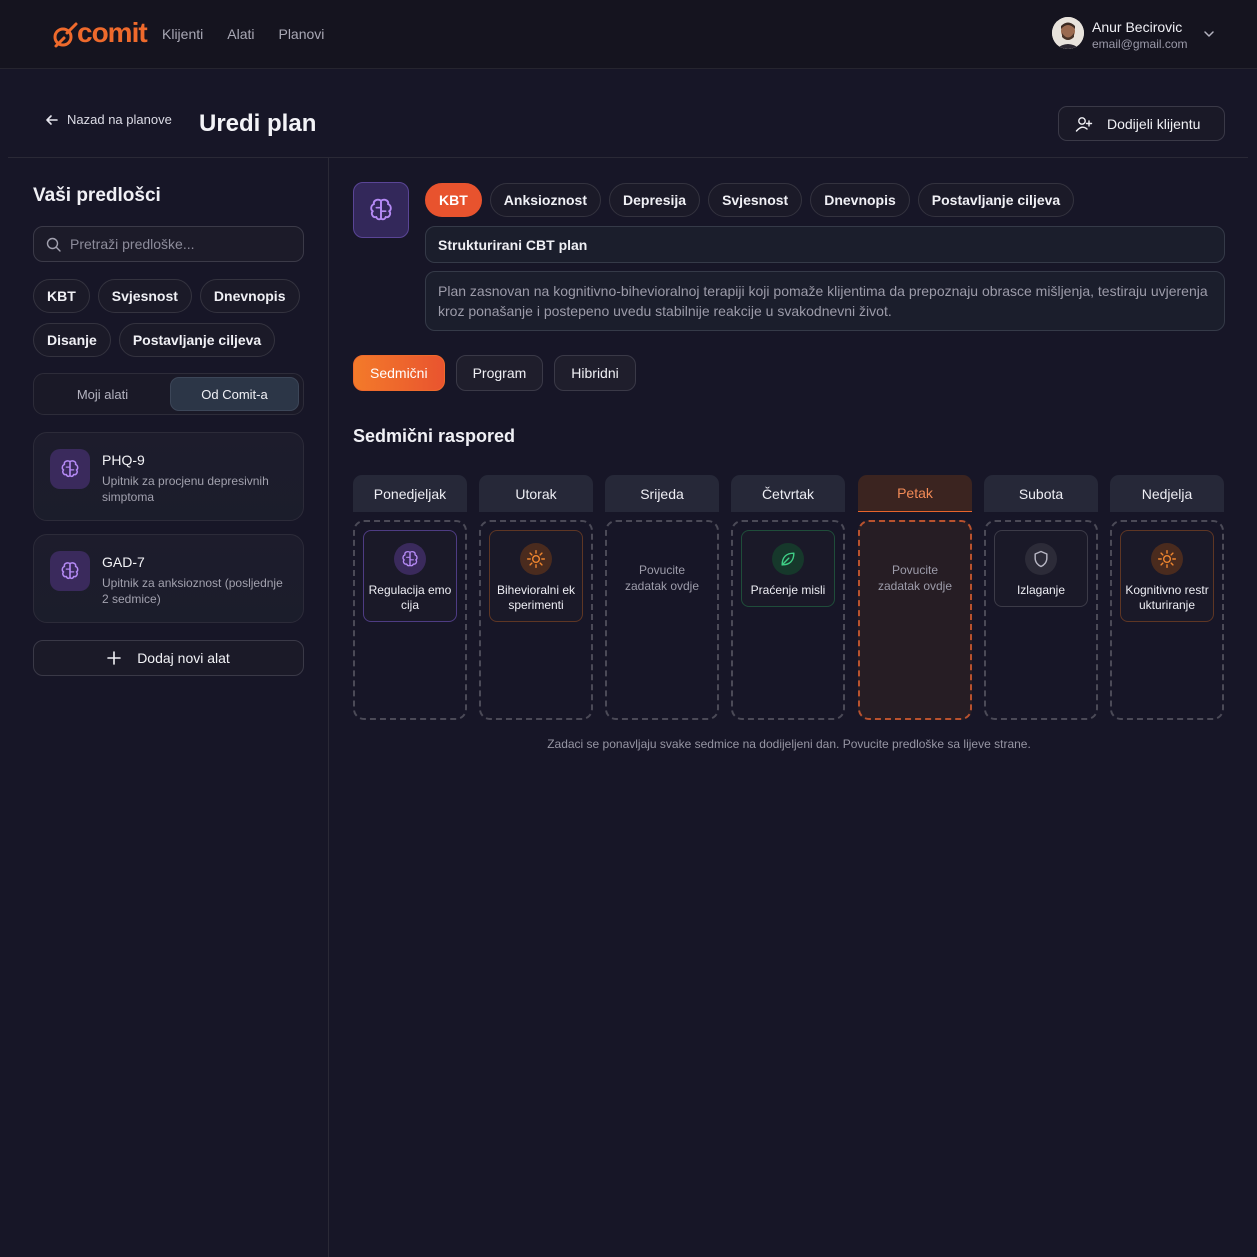 The width and height of the screenshot is (1257, 1257). What do you see at coordinates (144, 296) in the screenshot?
I see `tag-svjesnost: Svjesnost` at bounding box center [144, 296].